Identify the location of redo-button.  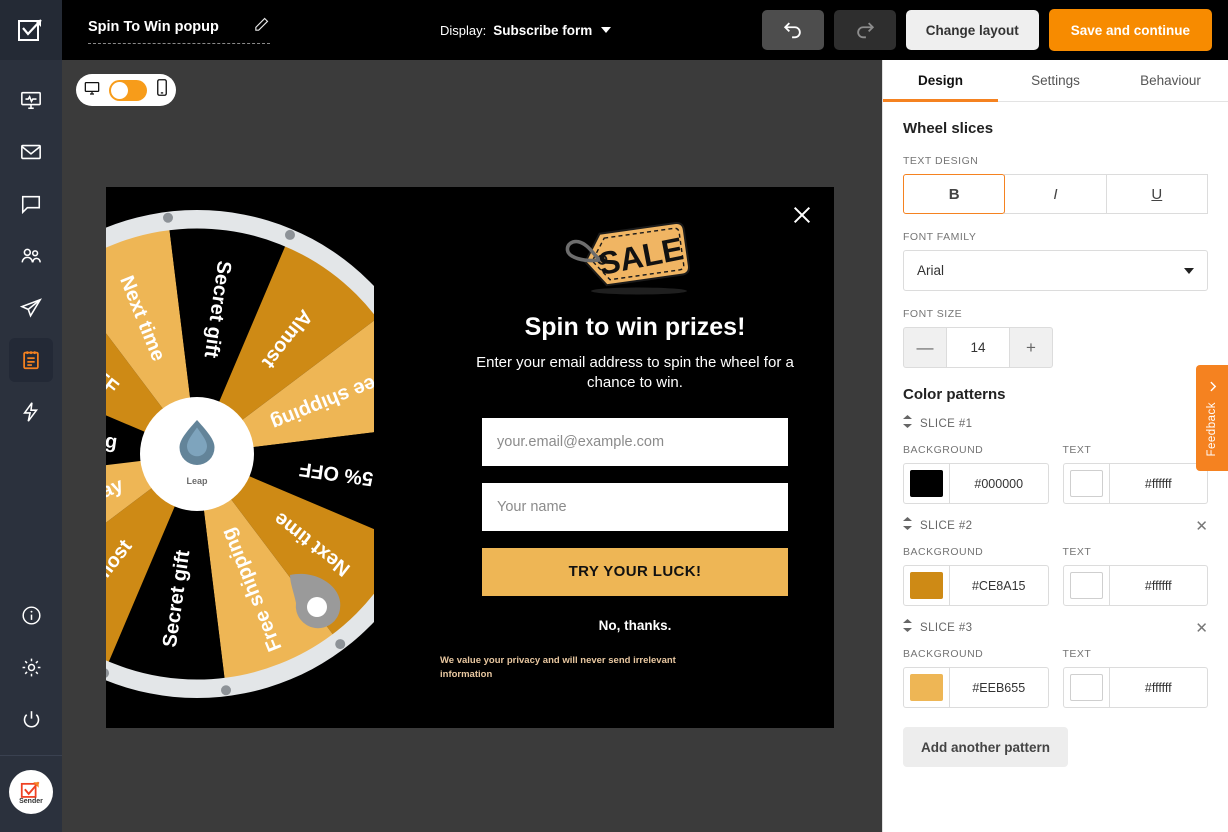
(864, 30).